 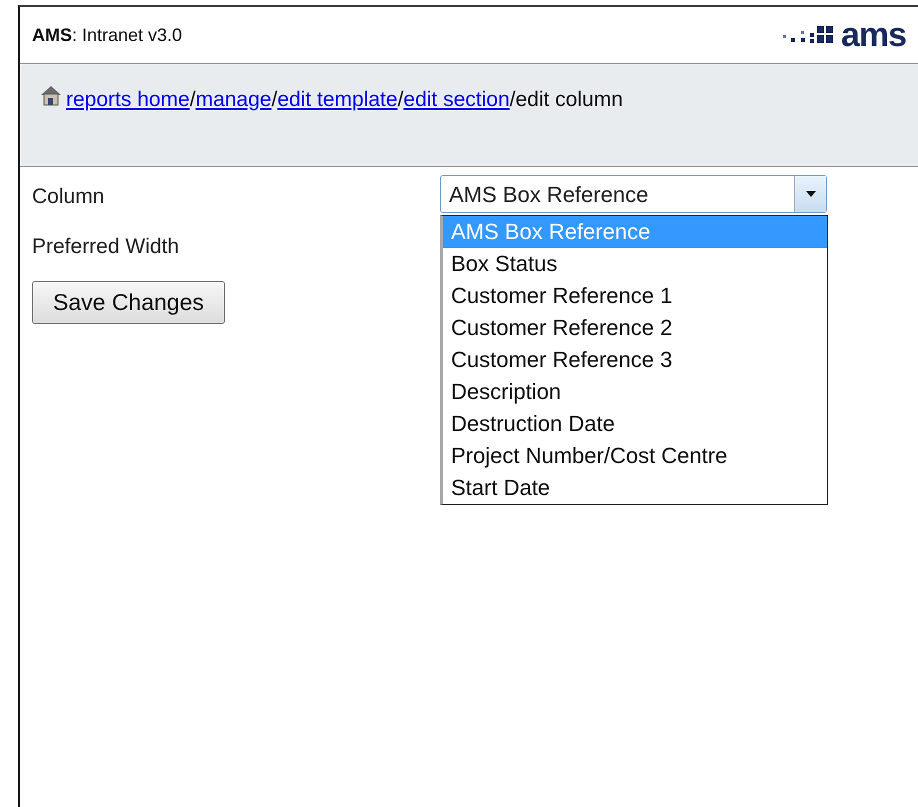 I want to click on breadcrumb-link: edit section, so click(x=456, y=99).